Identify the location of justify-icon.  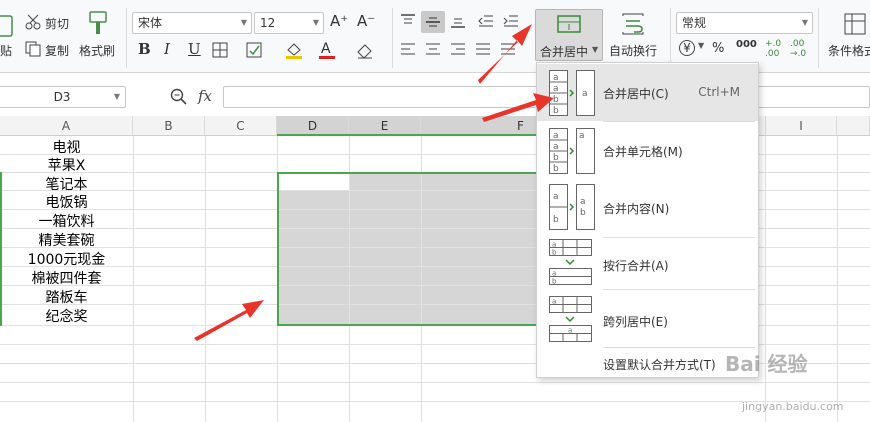
(483, 49).